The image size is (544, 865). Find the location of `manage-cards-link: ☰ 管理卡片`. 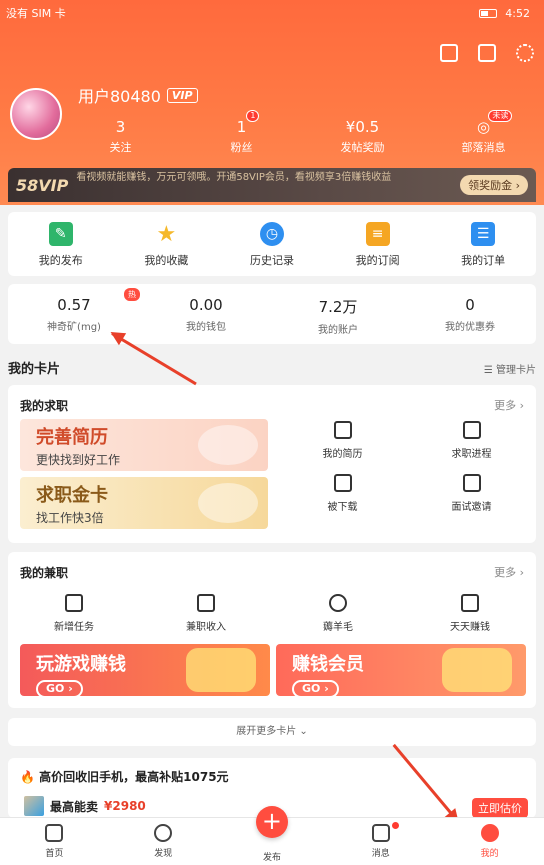

manage-cards-link: ☰ 管理卡片 is located at coordinates (510, 368).